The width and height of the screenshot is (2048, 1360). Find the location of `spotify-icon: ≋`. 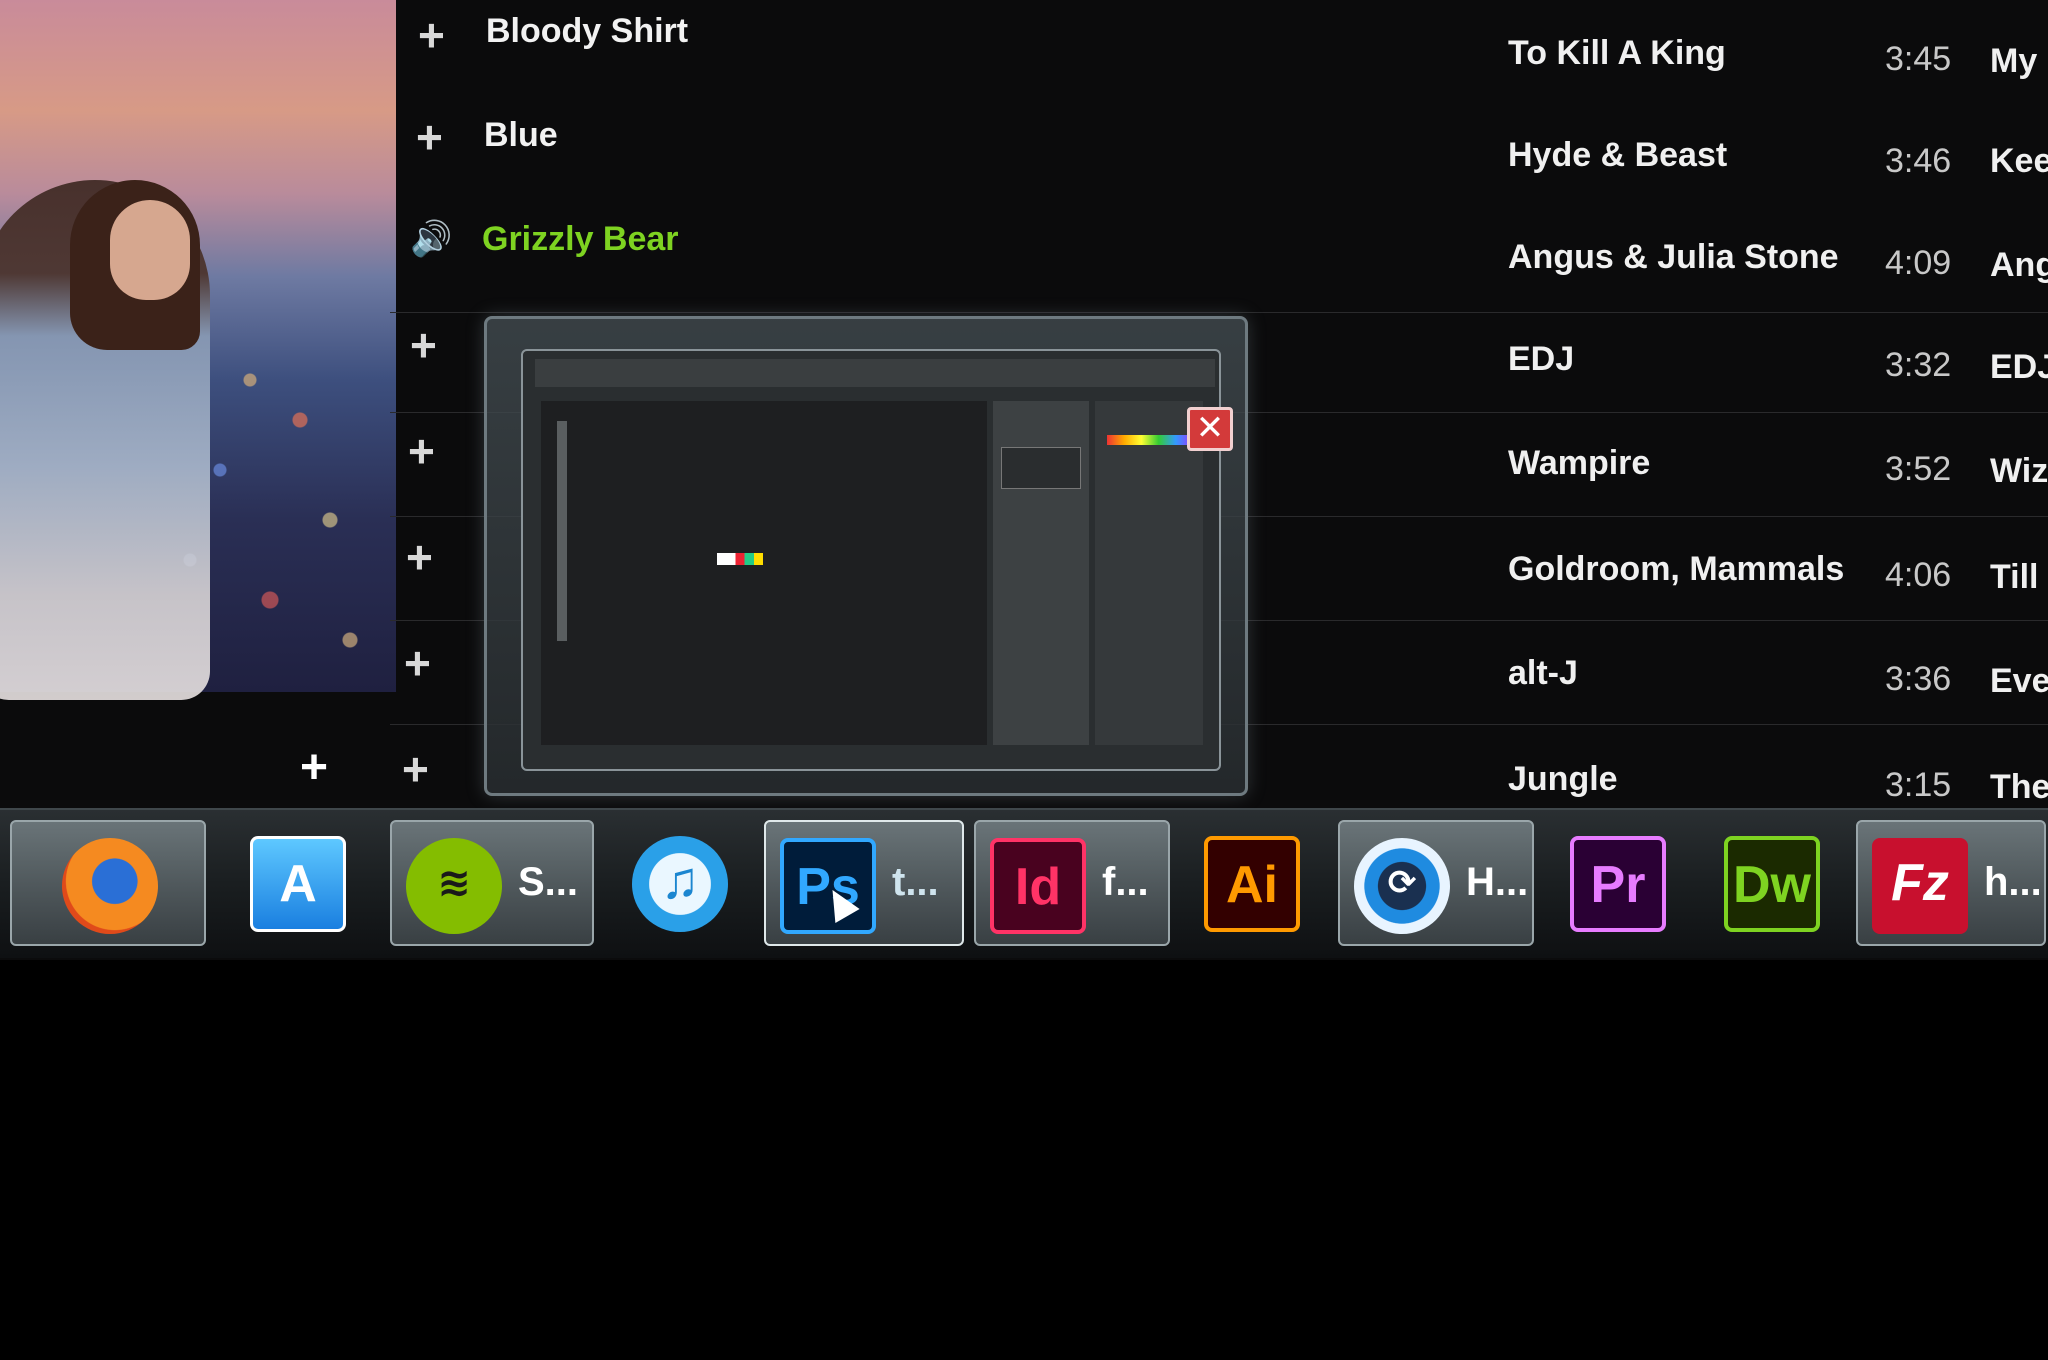

spotify-icon: ≋ is located at coordinates (454, 886).